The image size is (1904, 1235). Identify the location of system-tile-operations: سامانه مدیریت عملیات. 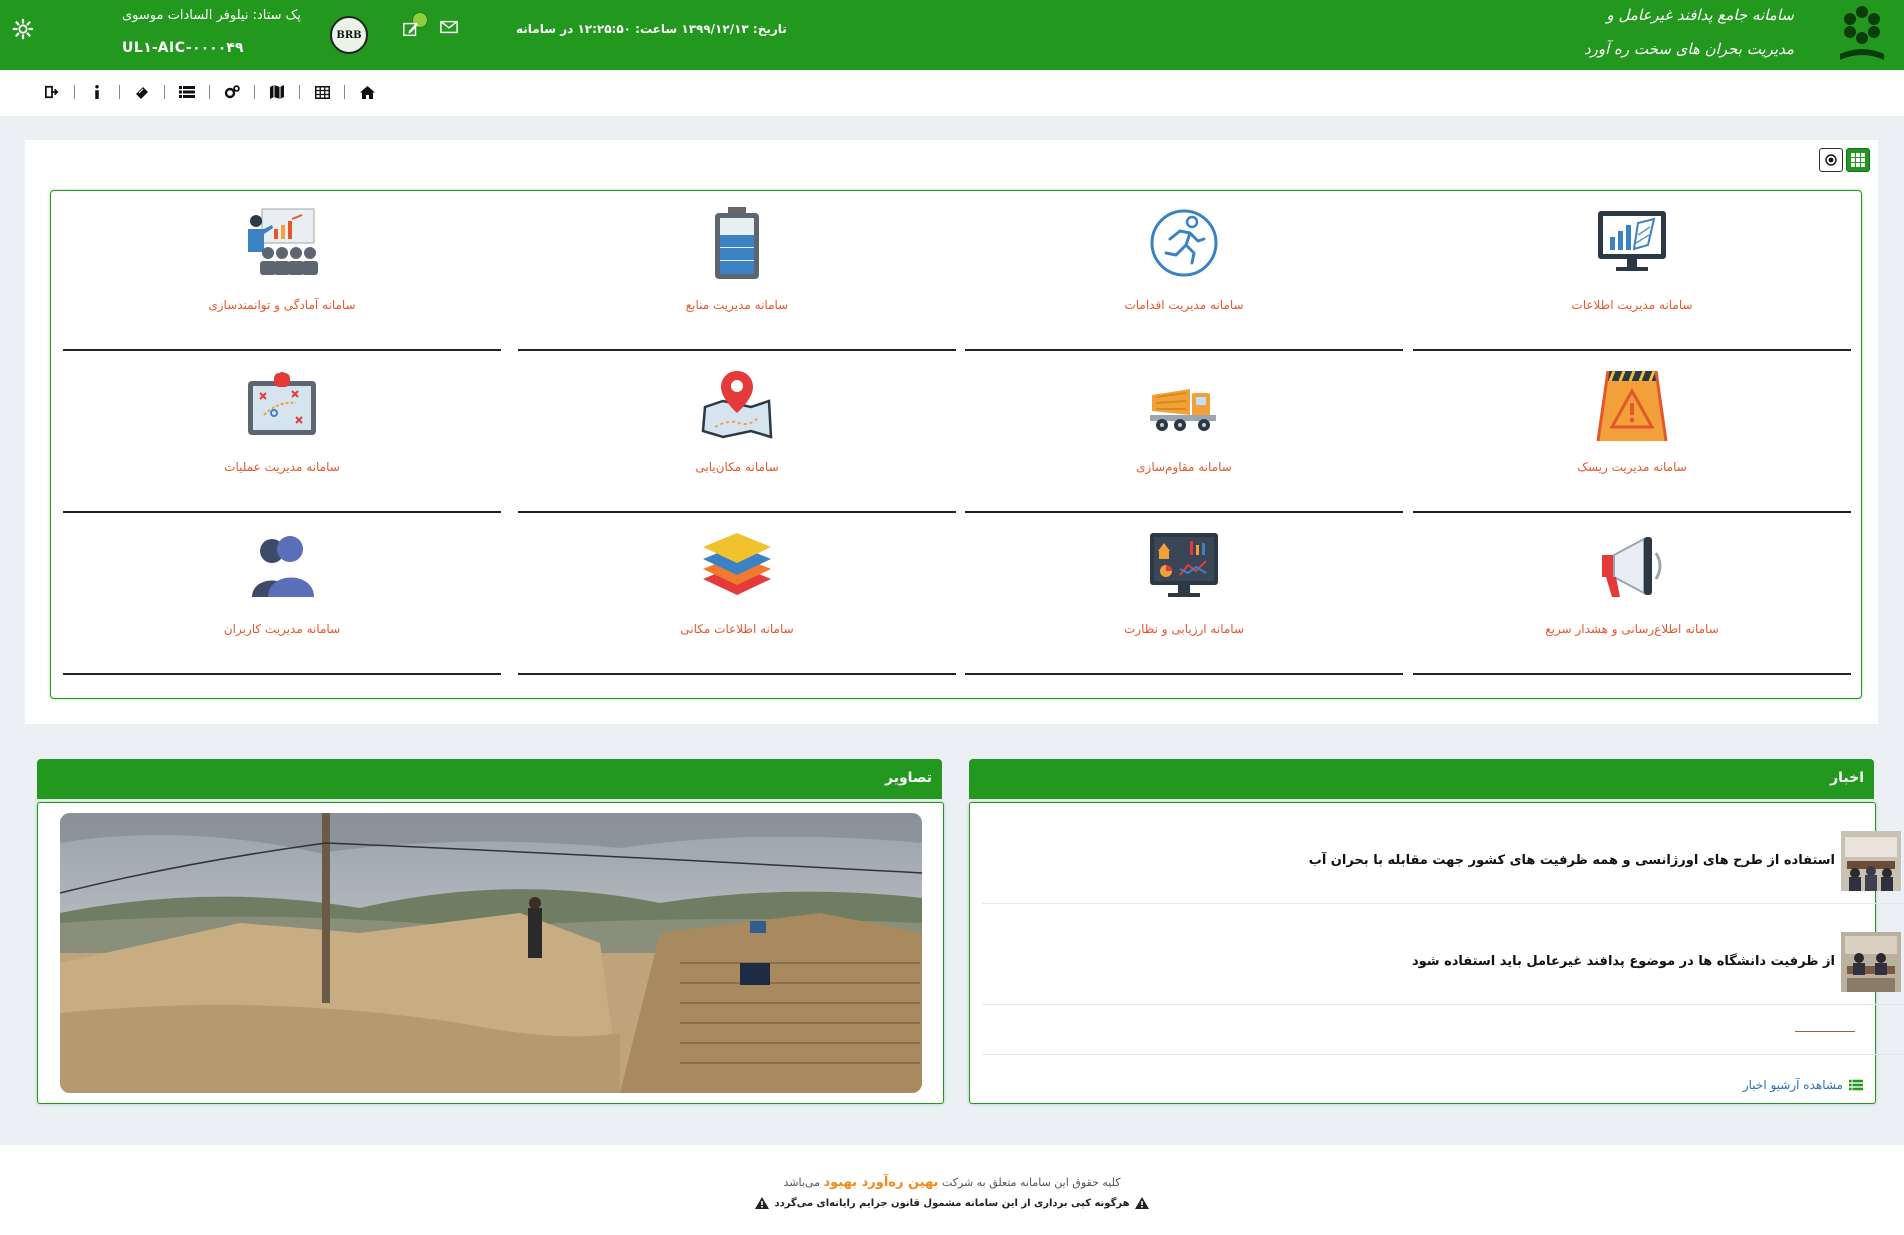
(282, 433).